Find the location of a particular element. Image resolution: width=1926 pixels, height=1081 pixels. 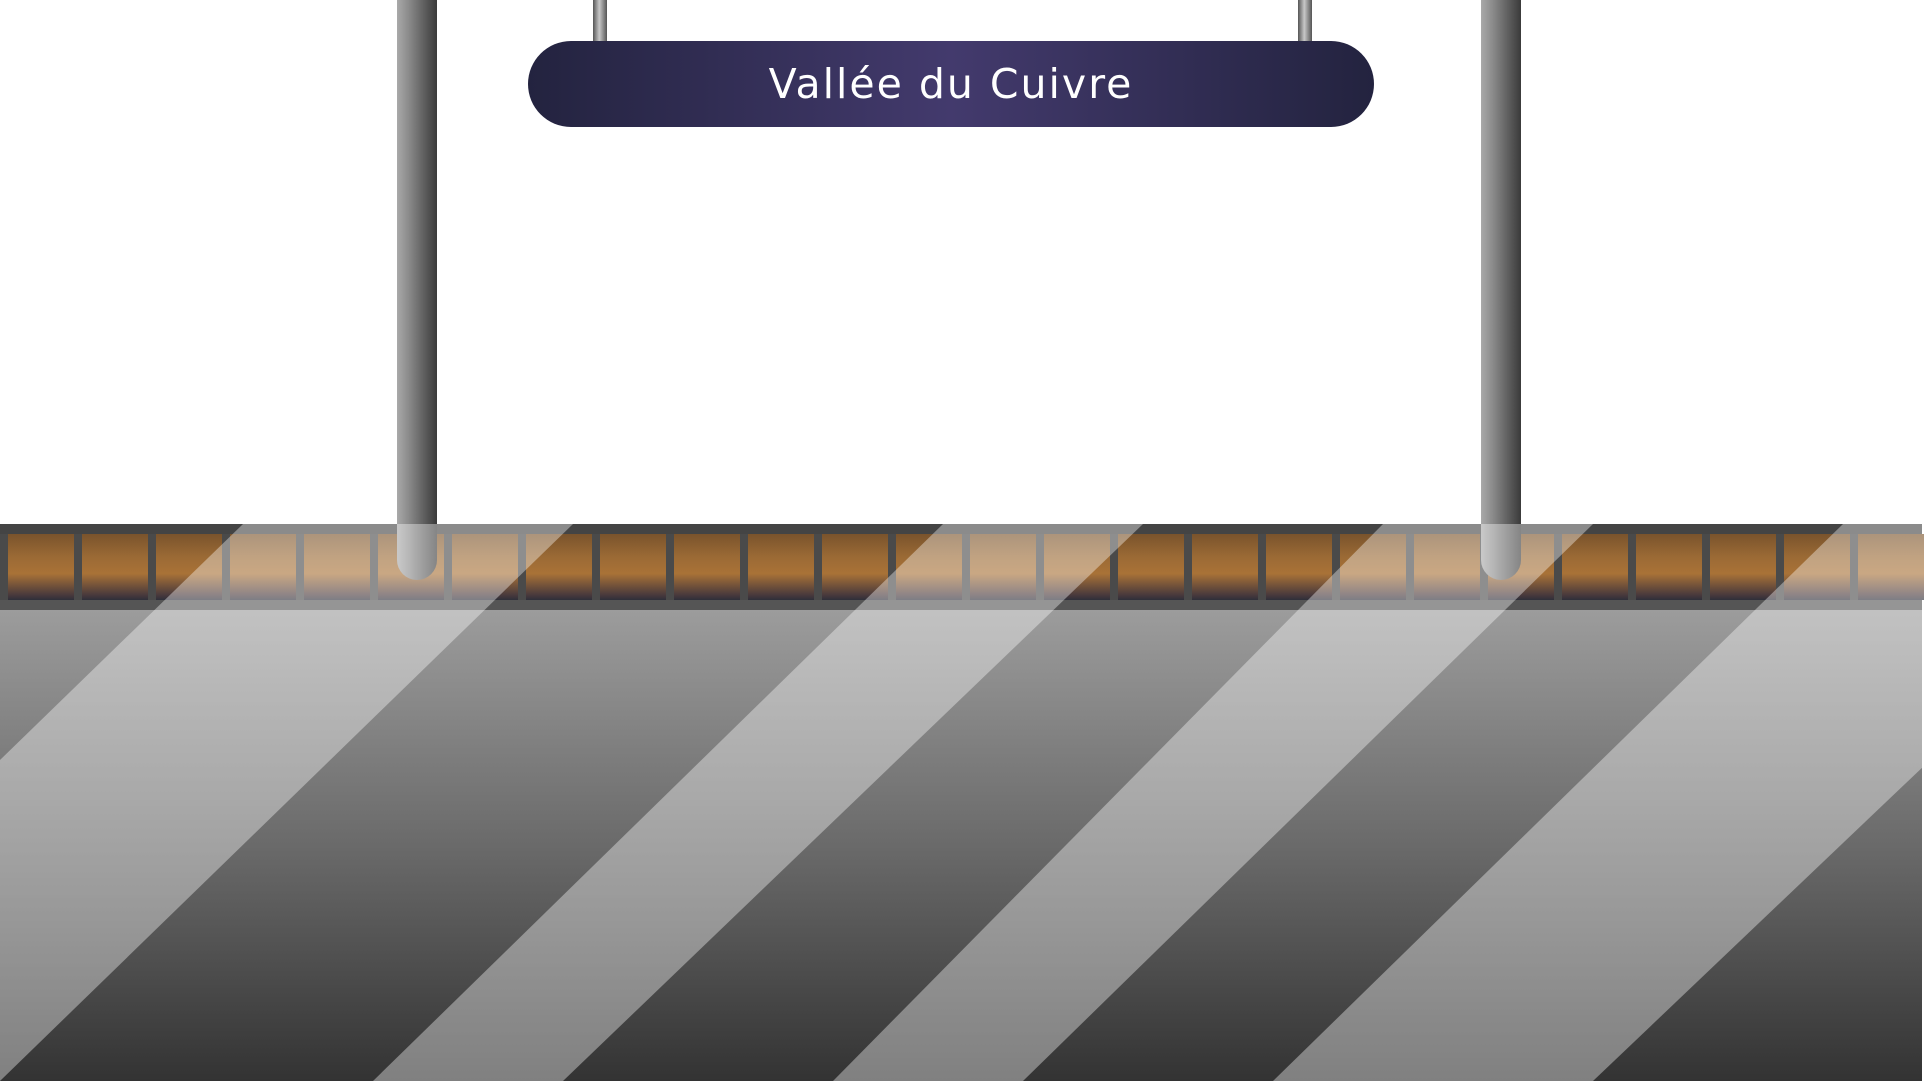

platform-edge-top is located at coordinates (961, 529).